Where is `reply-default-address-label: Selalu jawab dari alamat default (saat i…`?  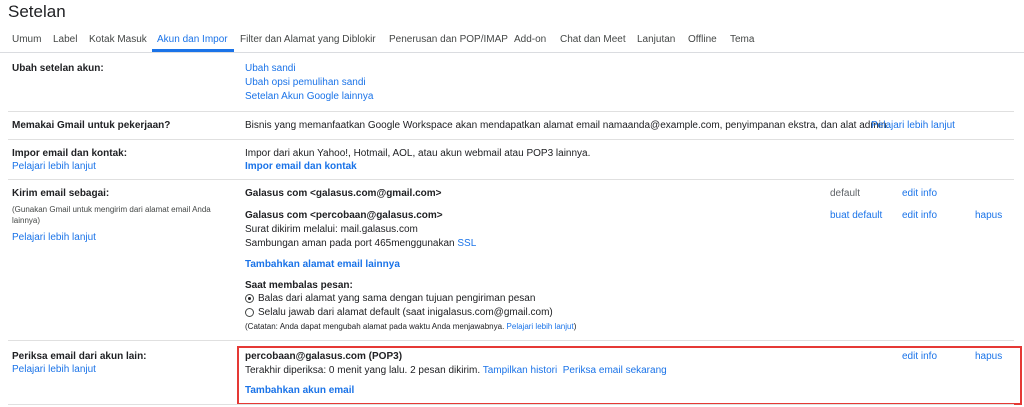 reply-default-address-label: Selalu jawab dari alamat default (saat i… is located at coordinates (405, 312).